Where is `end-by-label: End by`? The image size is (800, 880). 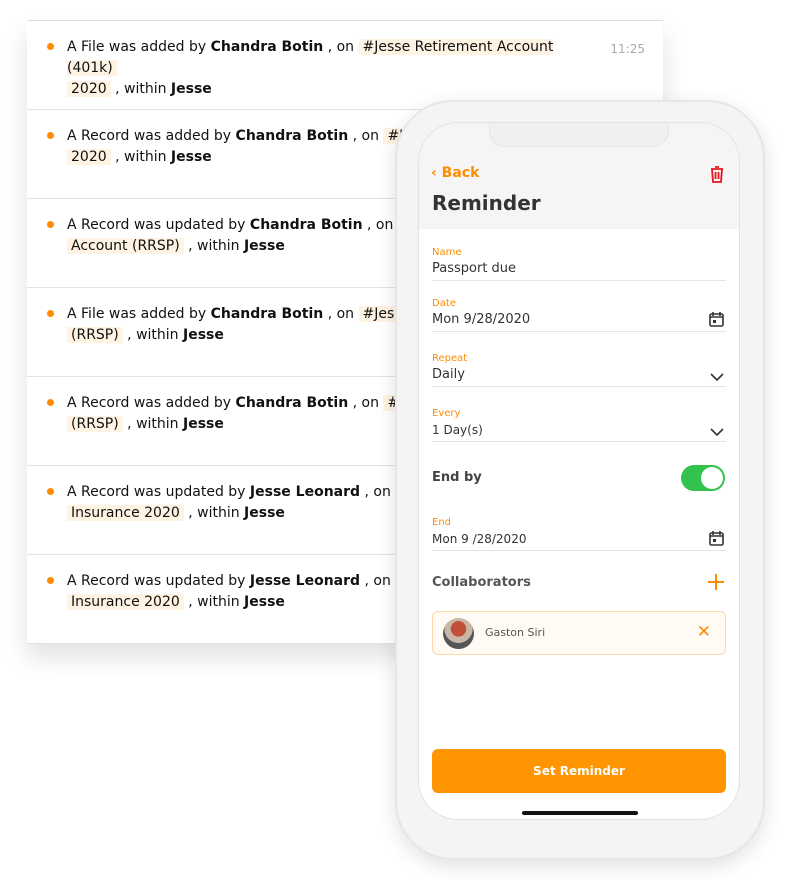
end-by-label: End by is located at coordinates (457, 477).